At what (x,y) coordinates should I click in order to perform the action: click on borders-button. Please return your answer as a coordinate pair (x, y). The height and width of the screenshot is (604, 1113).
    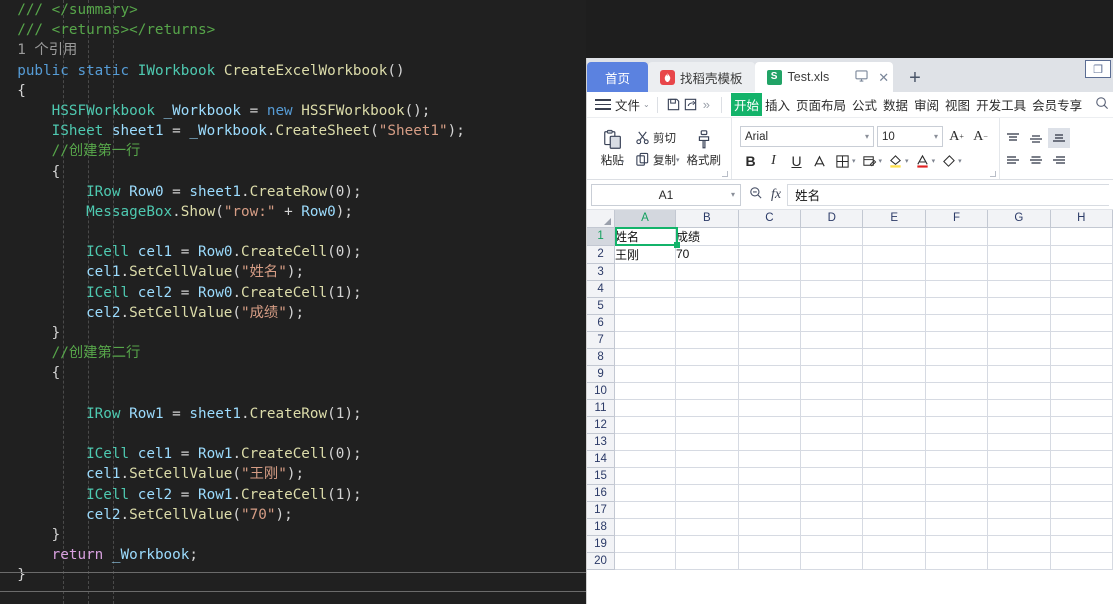
    Looking at the image, I should click on (842, 161).